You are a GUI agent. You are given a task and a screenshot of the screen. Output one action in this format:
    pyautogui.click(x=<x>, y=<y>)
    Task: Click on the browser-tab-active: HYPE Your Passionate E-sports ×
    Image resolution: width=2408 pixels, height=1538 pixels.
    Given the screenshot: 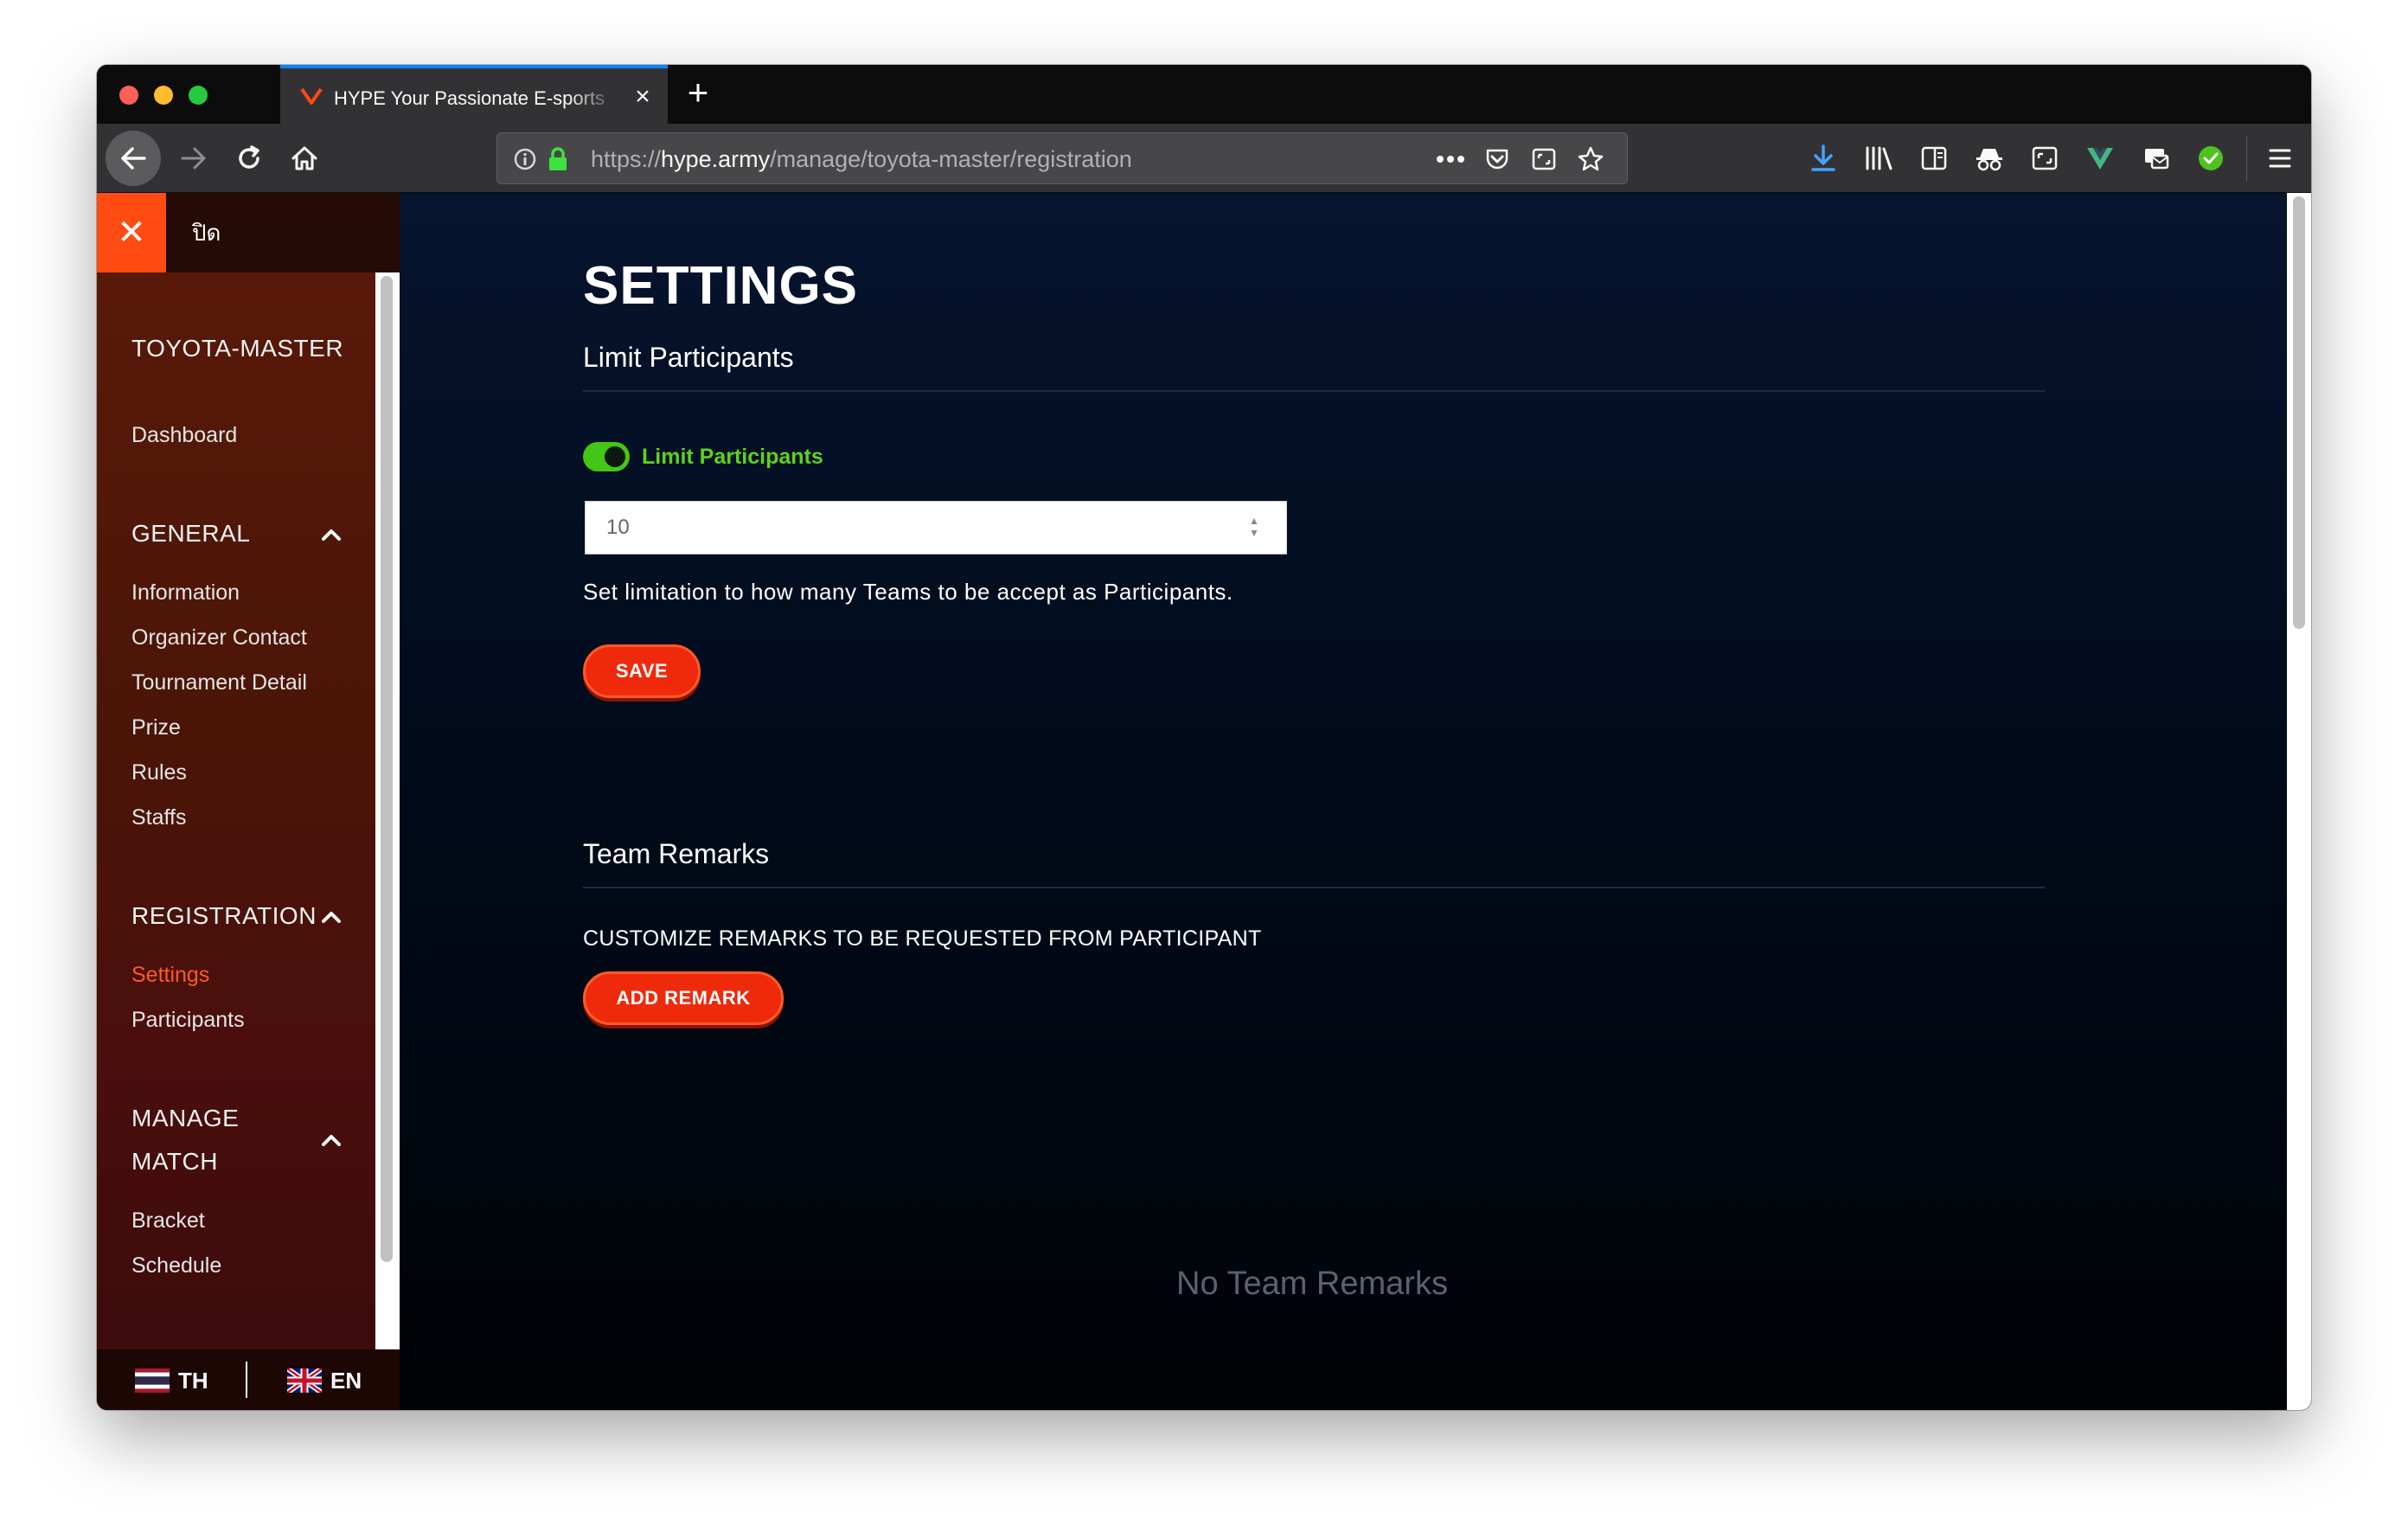 What is the action you would take?
    pyautogui.click(x=474, y=95)
    